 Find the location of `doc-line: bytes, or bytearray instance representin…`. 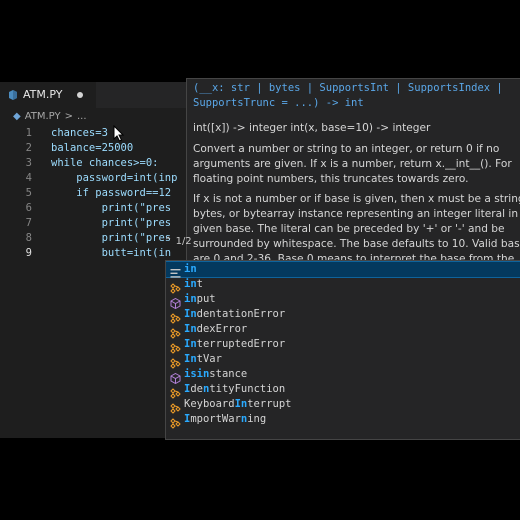

doc-line: bytes, or bytearray instance representin… is located at coordinates (356, 214).